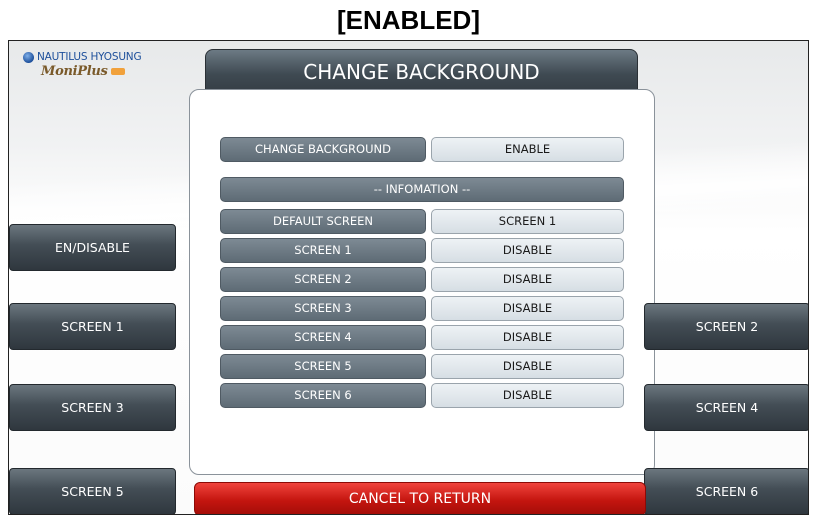  Describe the element at coordinates (421, 71) in the screenshot. I see `screen-title: CHANGE BACKGROUND` at that location.